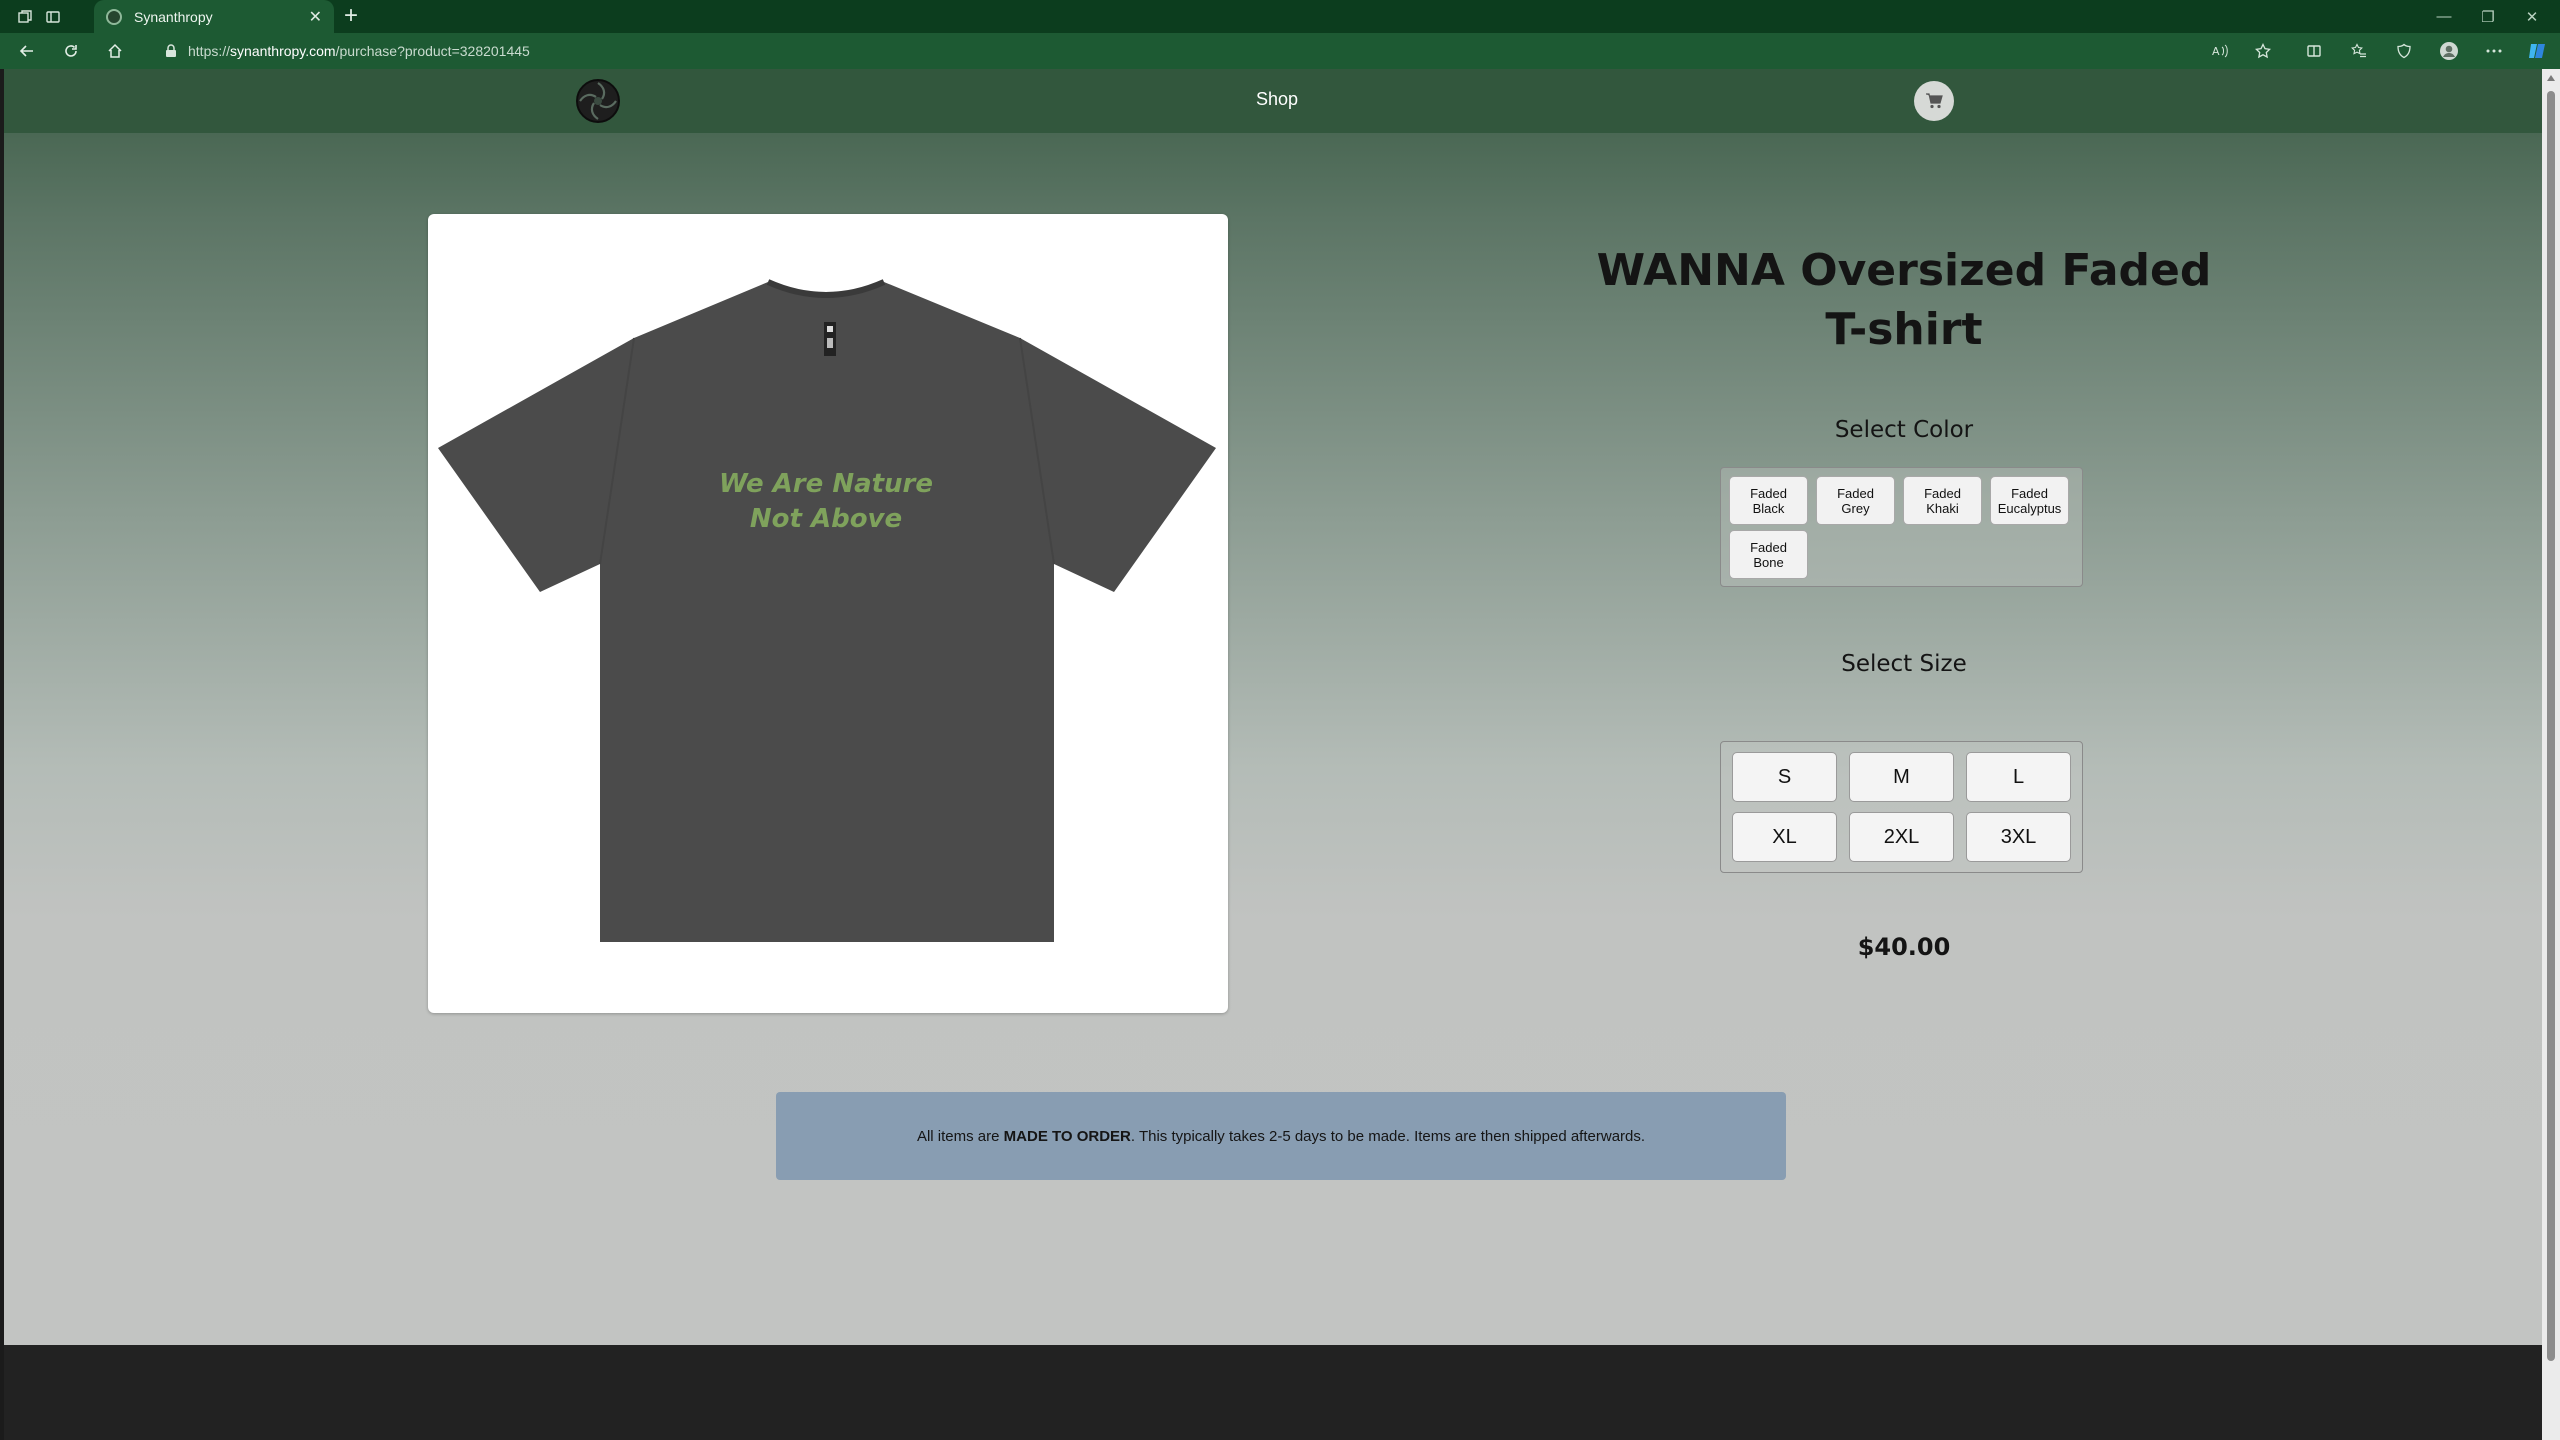 The height and width of the screenshot is (1440, 2560). What do you see at coordinates (2314, 51) in the screenshot?
I see `split-screen-icon` at bounding box center [2314, 51].